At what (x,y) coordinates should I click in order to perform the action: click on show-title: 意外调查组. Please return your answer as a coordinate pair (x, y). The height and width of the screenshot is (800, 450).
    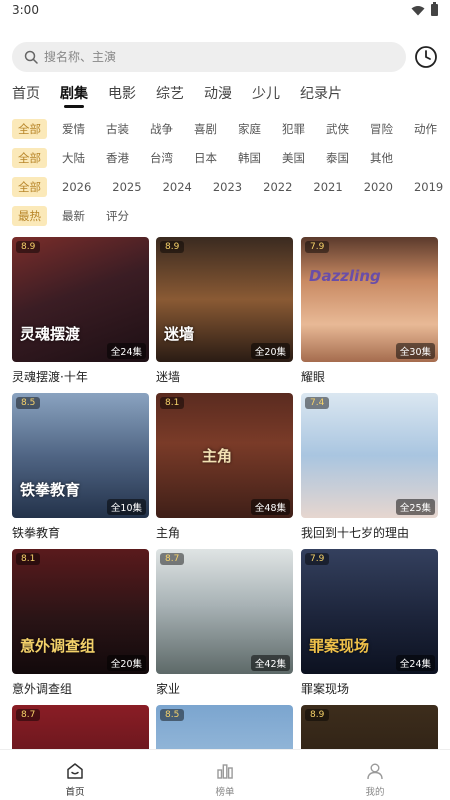
    Looking at the image, I should click on (42, 689).